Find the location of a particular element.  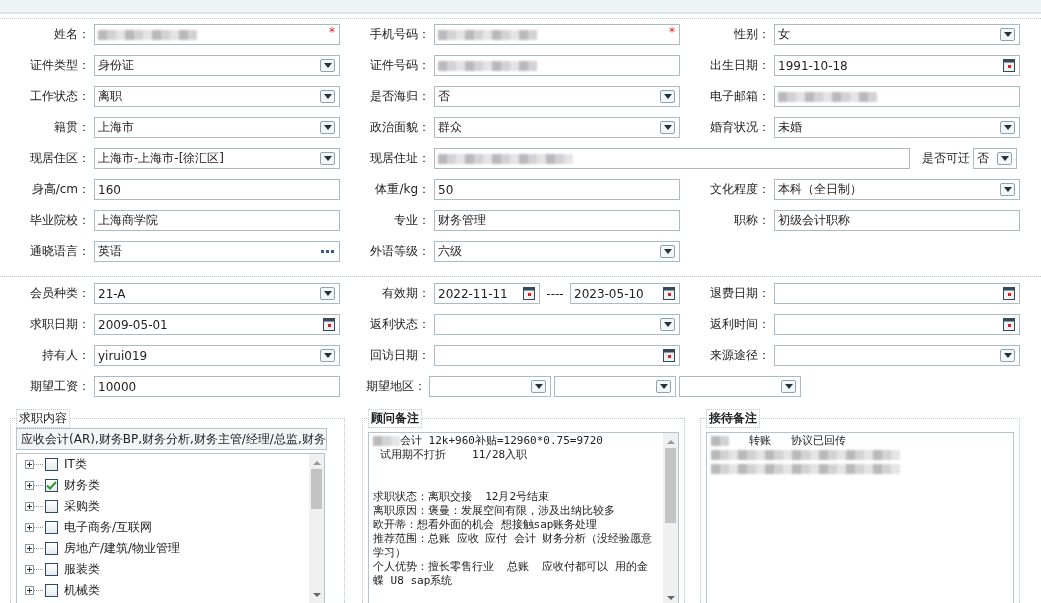

select-field: 身份证 is located at coordinates (217, 65).